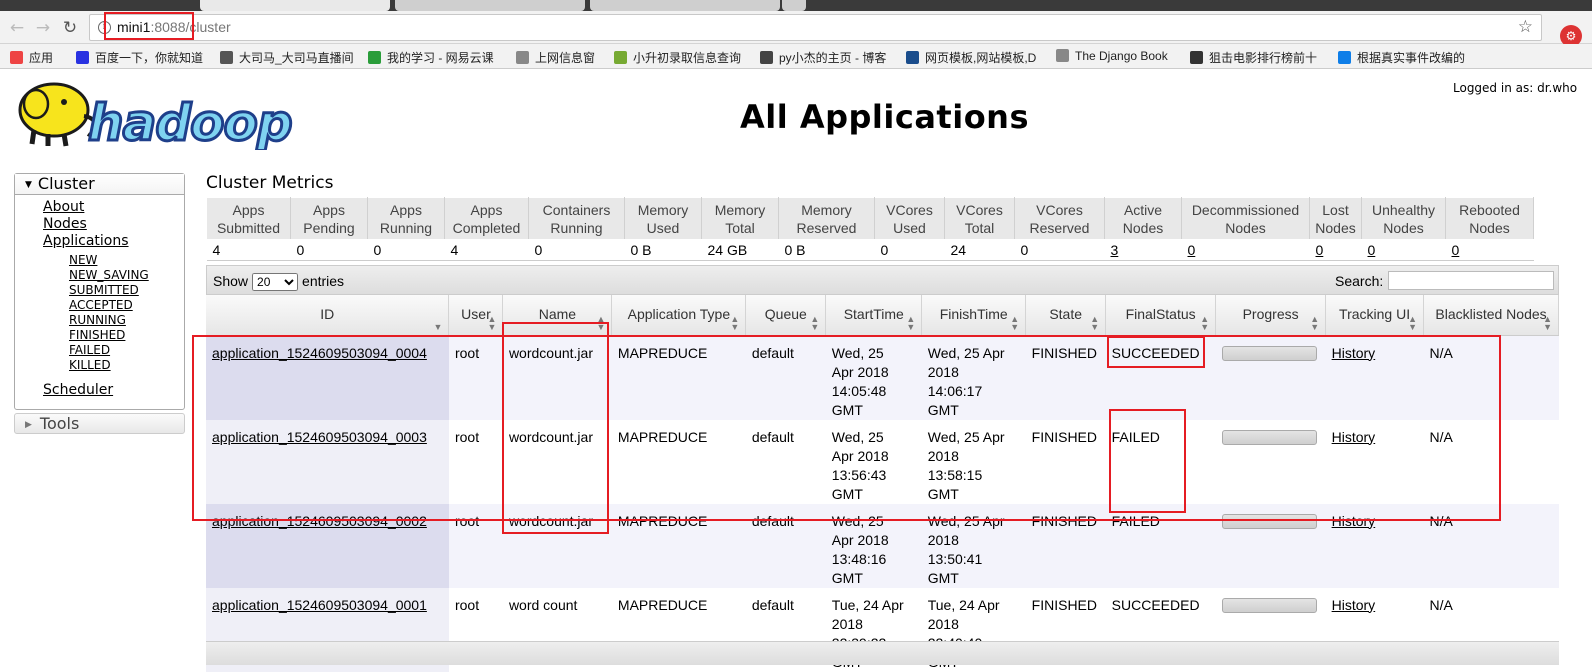 The width and height of the screenshot is (1592, 672). Describe the element at coordinates (104, 290) in the screenshot. I see `sidebar-state-submitted: SUBMITTED` at that location.